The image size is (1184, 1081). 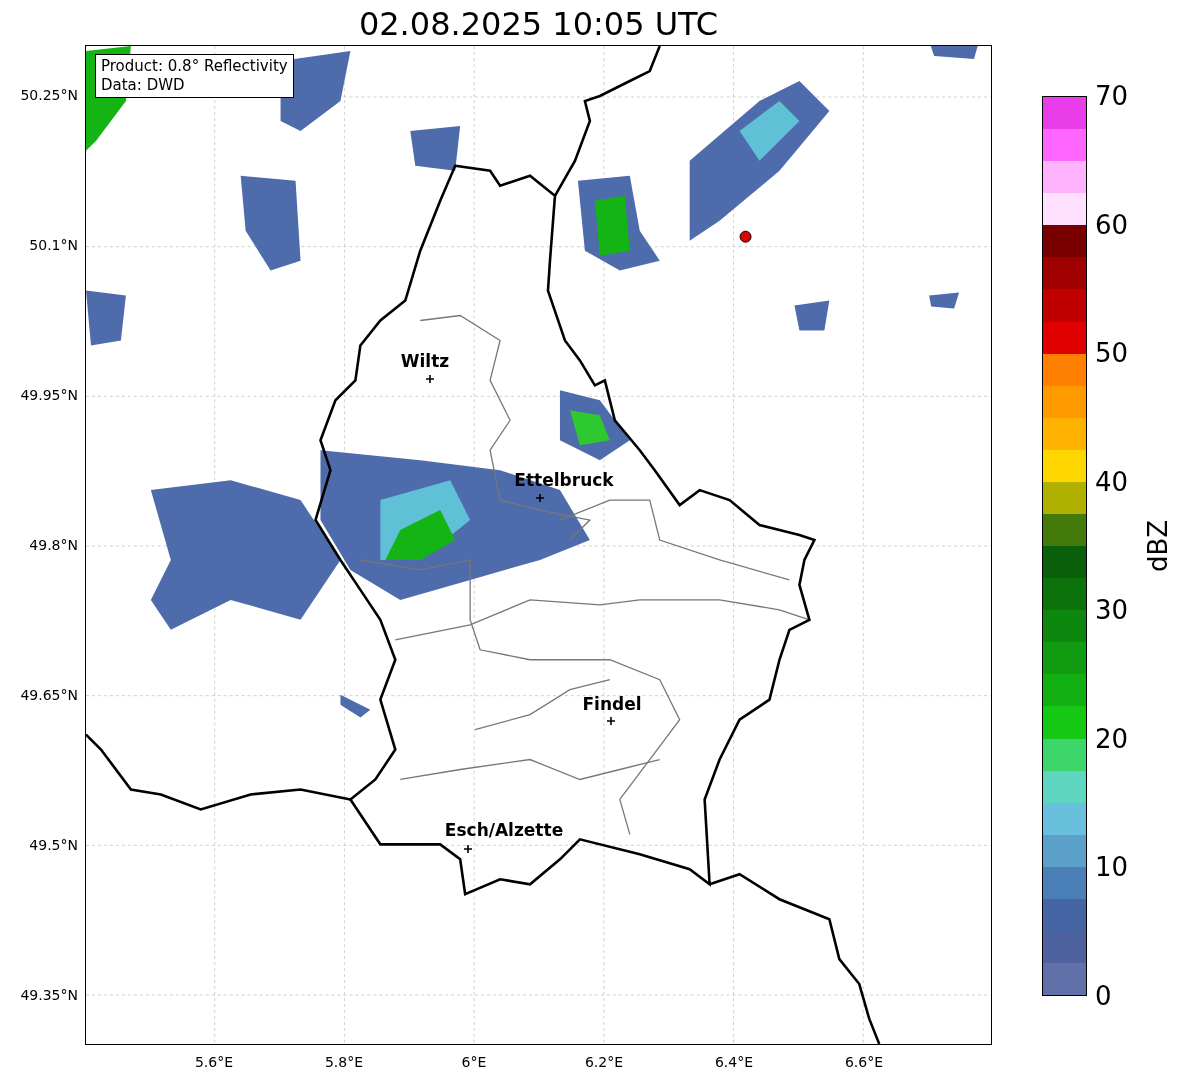 I want to click on colorbar-tick-label: 0, so click(x=1103, y=996).